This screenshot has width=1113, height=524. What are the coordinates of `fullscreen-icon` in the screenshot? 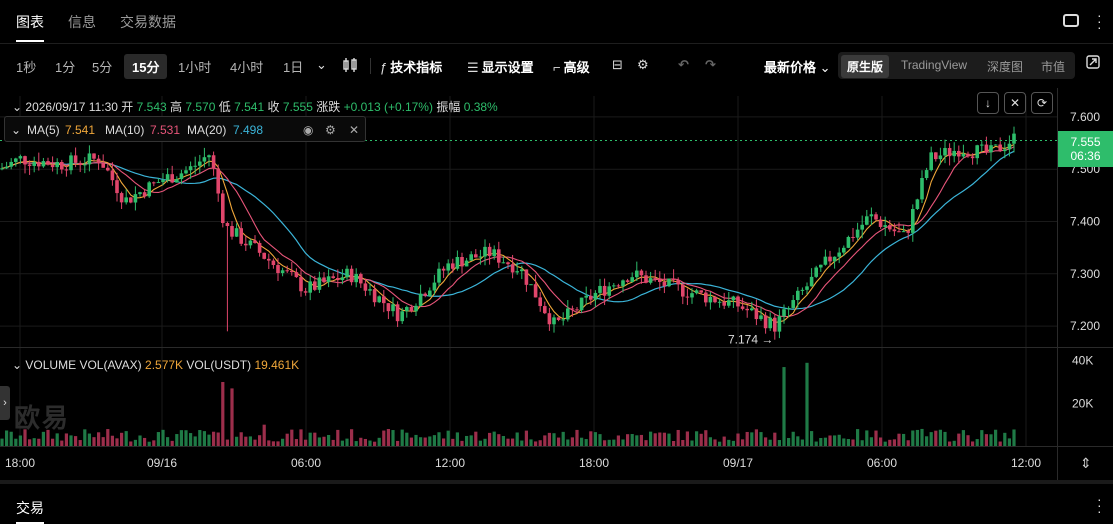 It's located at (1071, 20).